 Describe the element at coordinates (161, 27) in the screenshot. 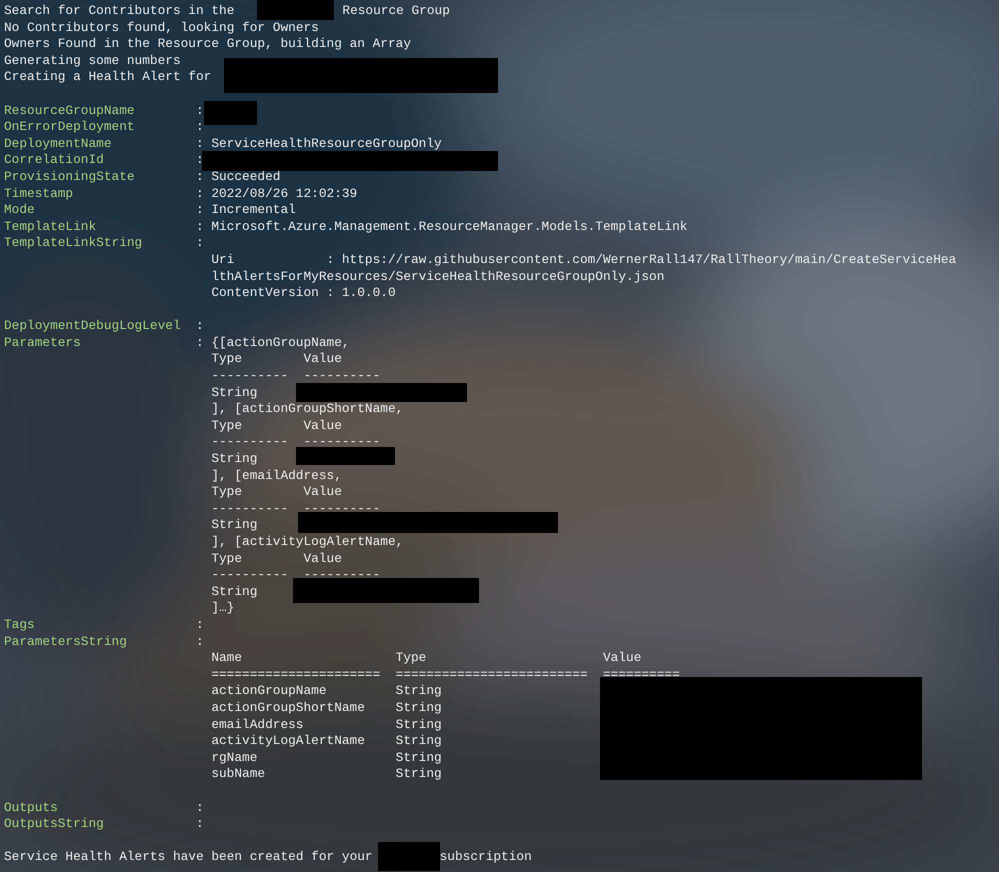

I see `output-message: No Contributors found, looking for Owners` at that location.